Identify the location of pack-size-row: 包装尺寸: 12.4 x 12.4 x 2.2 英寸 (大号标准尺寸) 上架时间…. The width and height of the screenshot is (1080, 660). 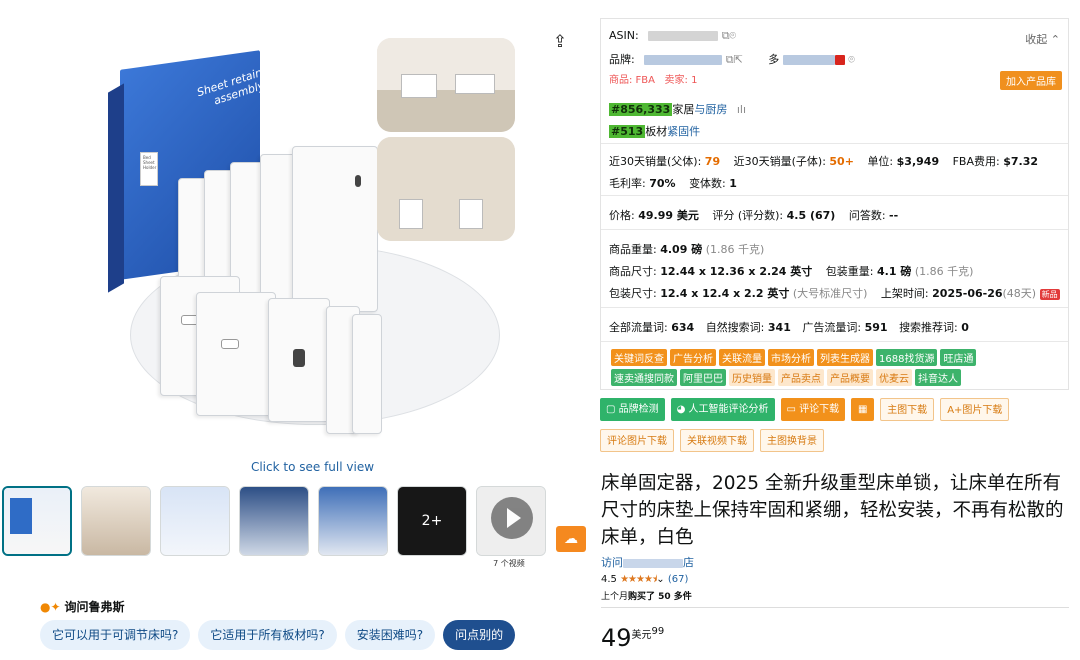
(834, 293).